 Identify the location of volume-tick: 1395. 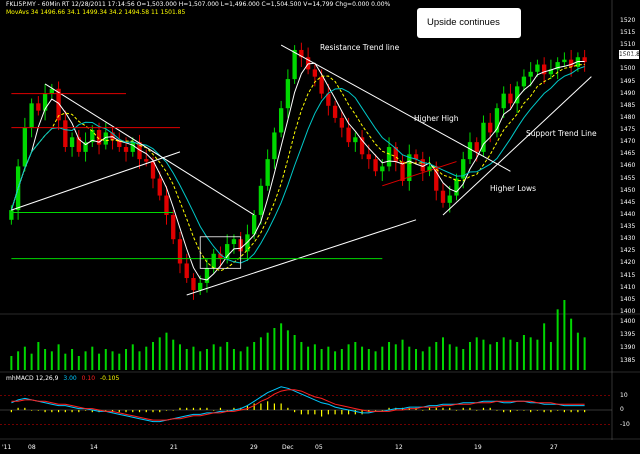
(628, 334).